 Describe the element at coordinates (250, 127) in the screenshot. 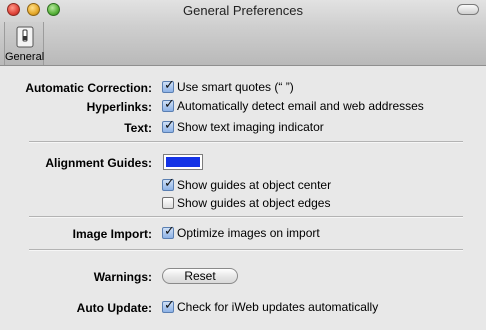

I see `text-imaging-label: Show text imaging indicator` at that location.